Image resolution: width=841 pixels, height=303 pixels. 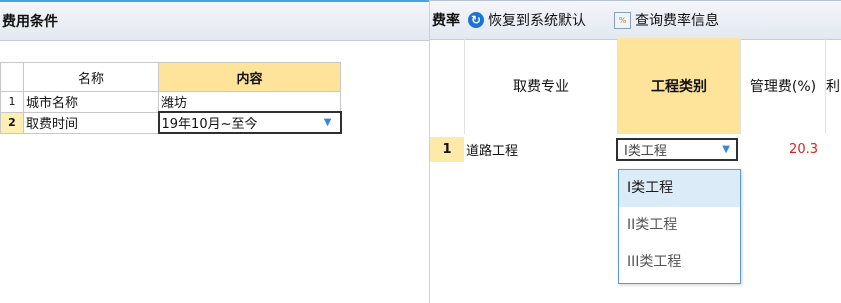 What do you see at coordinates (249, 102) in the screenshot?
I see `city-name-value: 潍坊` at bounding box center [249, 102].